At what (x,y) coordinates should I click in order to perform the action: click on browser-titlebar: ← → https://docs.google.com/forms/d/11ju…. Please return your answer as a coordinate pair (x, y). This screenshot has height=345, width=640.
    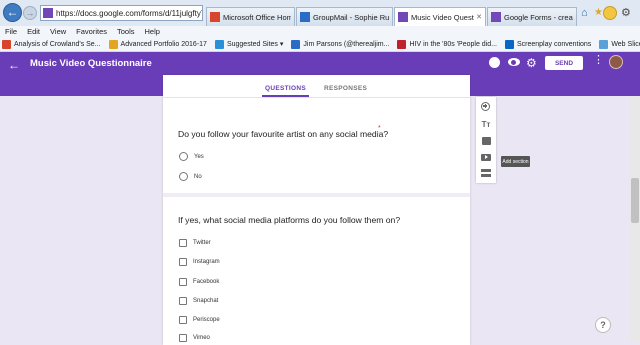
    Looking at the image, I should click on (320, 13).